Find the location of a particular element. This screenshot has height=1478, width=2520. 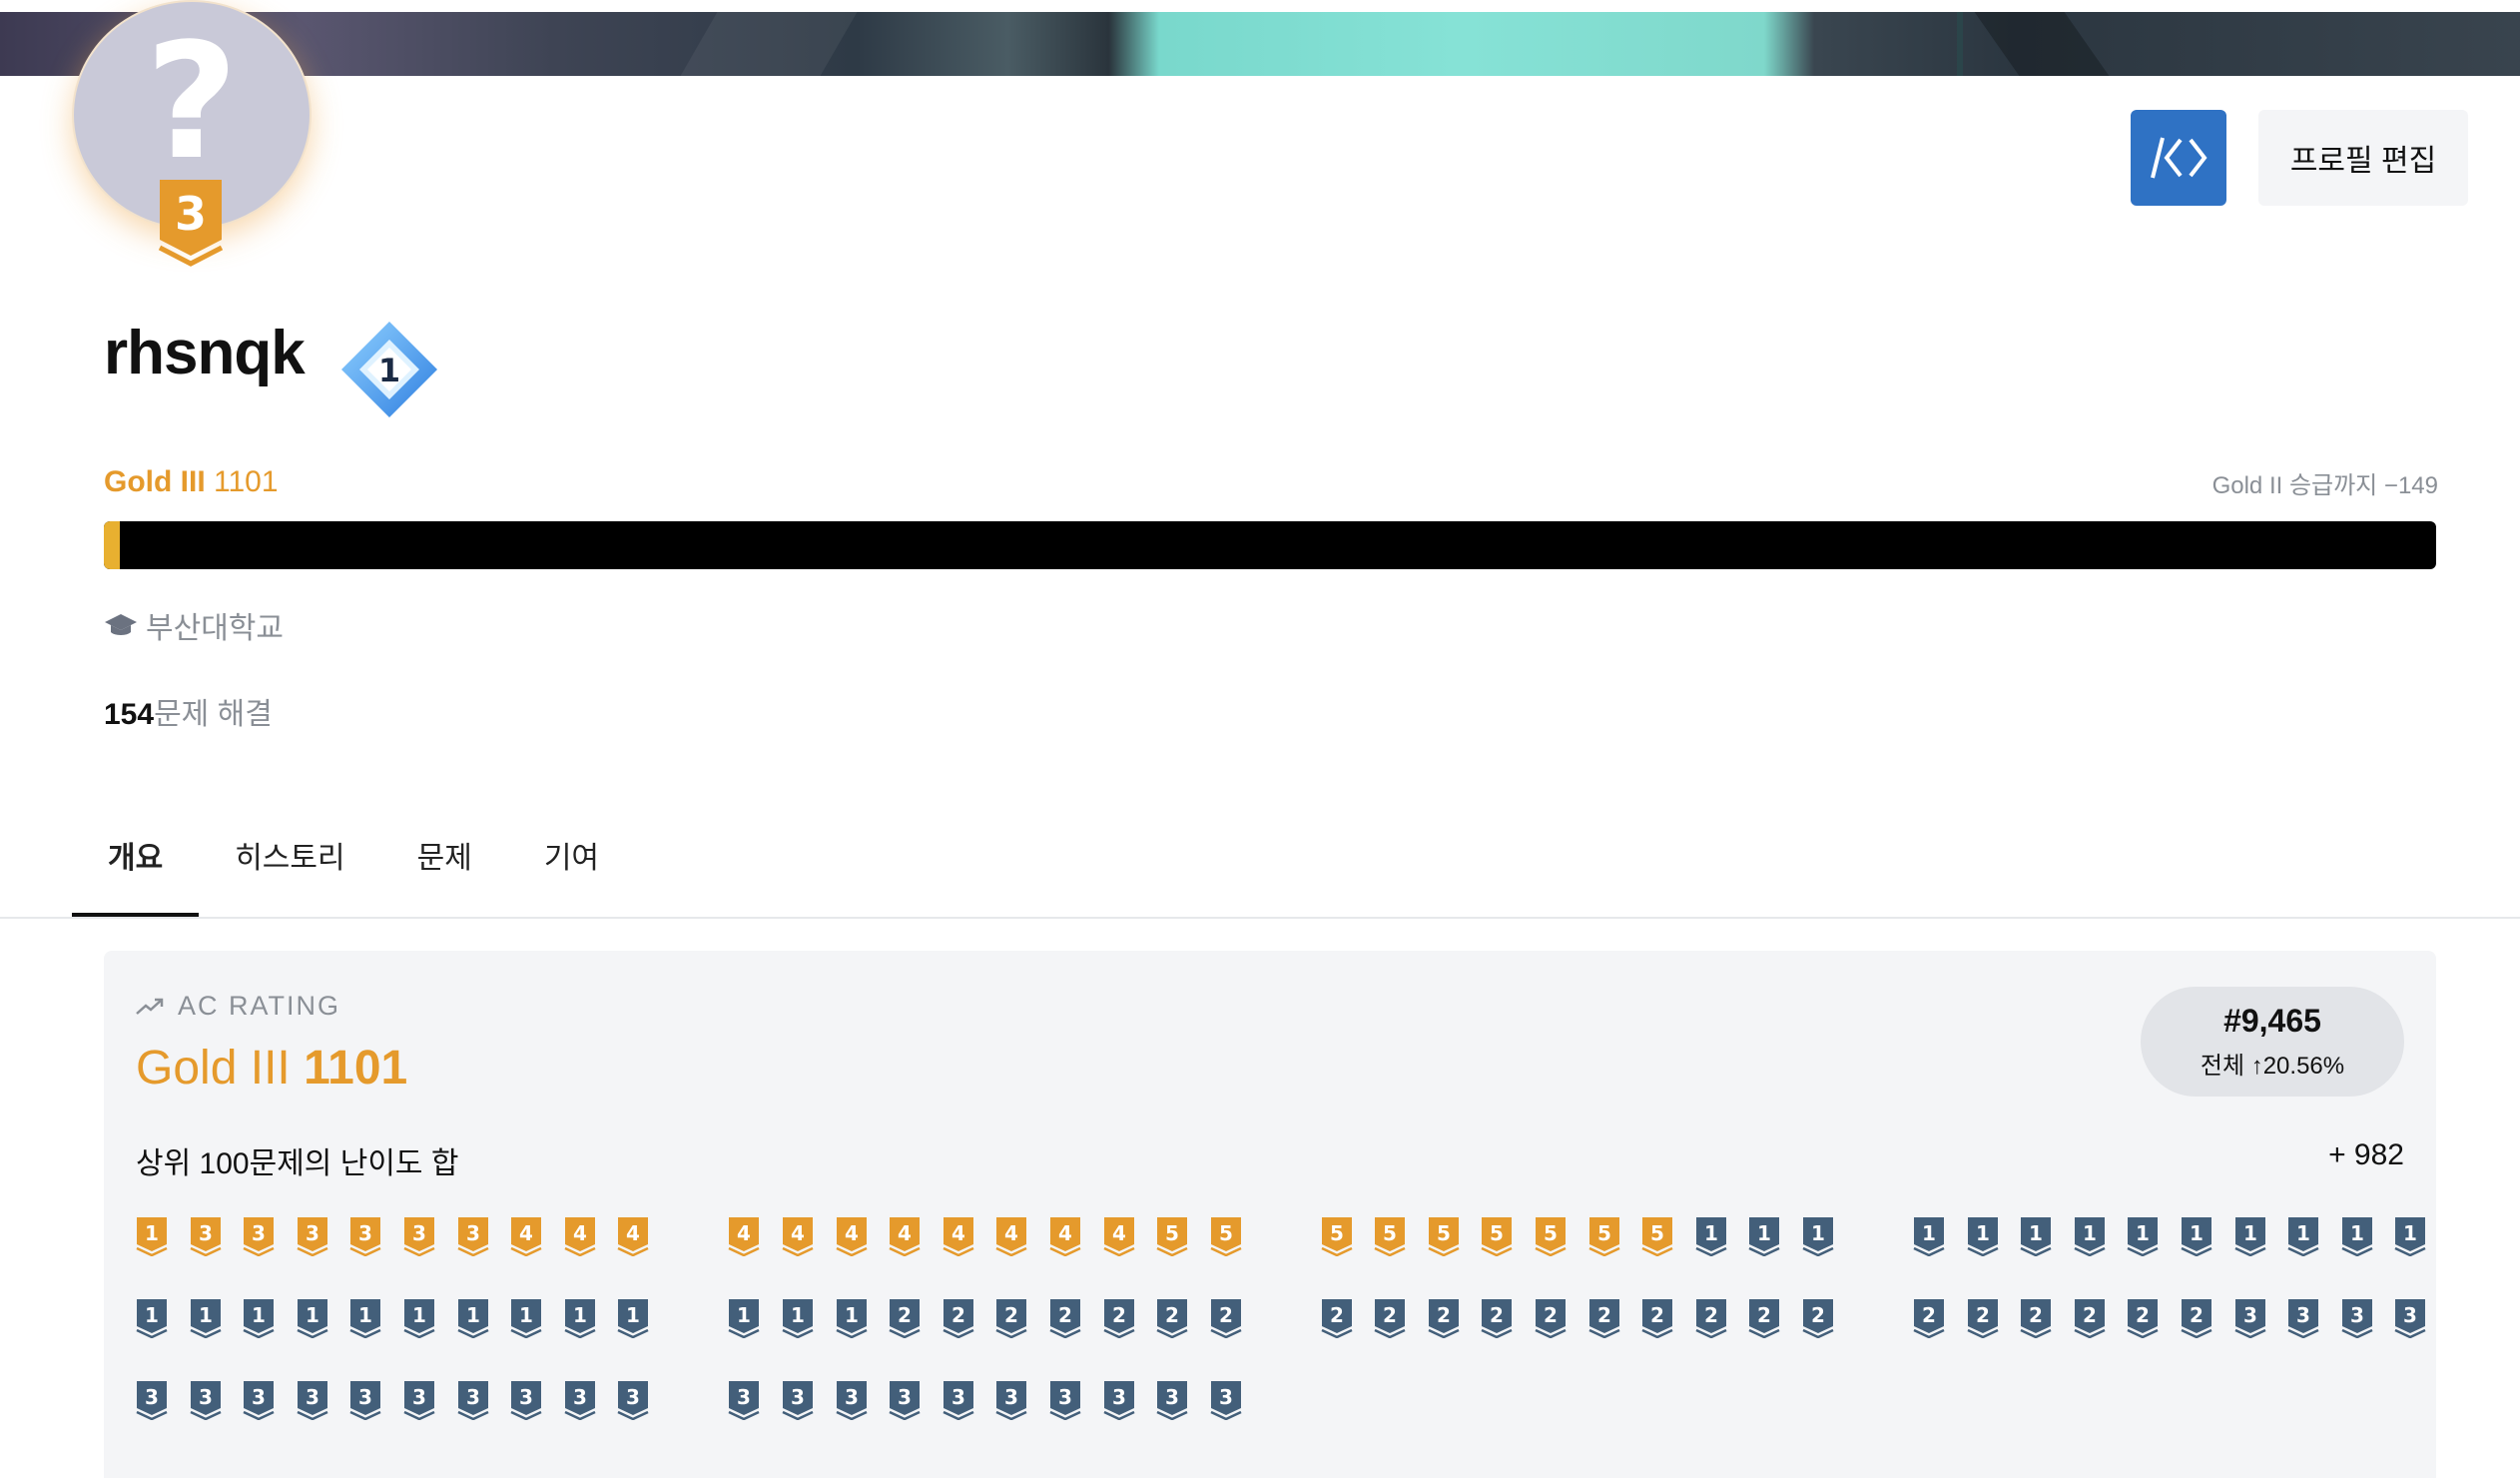

tab-history: 히스토리 is located at coordinates (290, 868).